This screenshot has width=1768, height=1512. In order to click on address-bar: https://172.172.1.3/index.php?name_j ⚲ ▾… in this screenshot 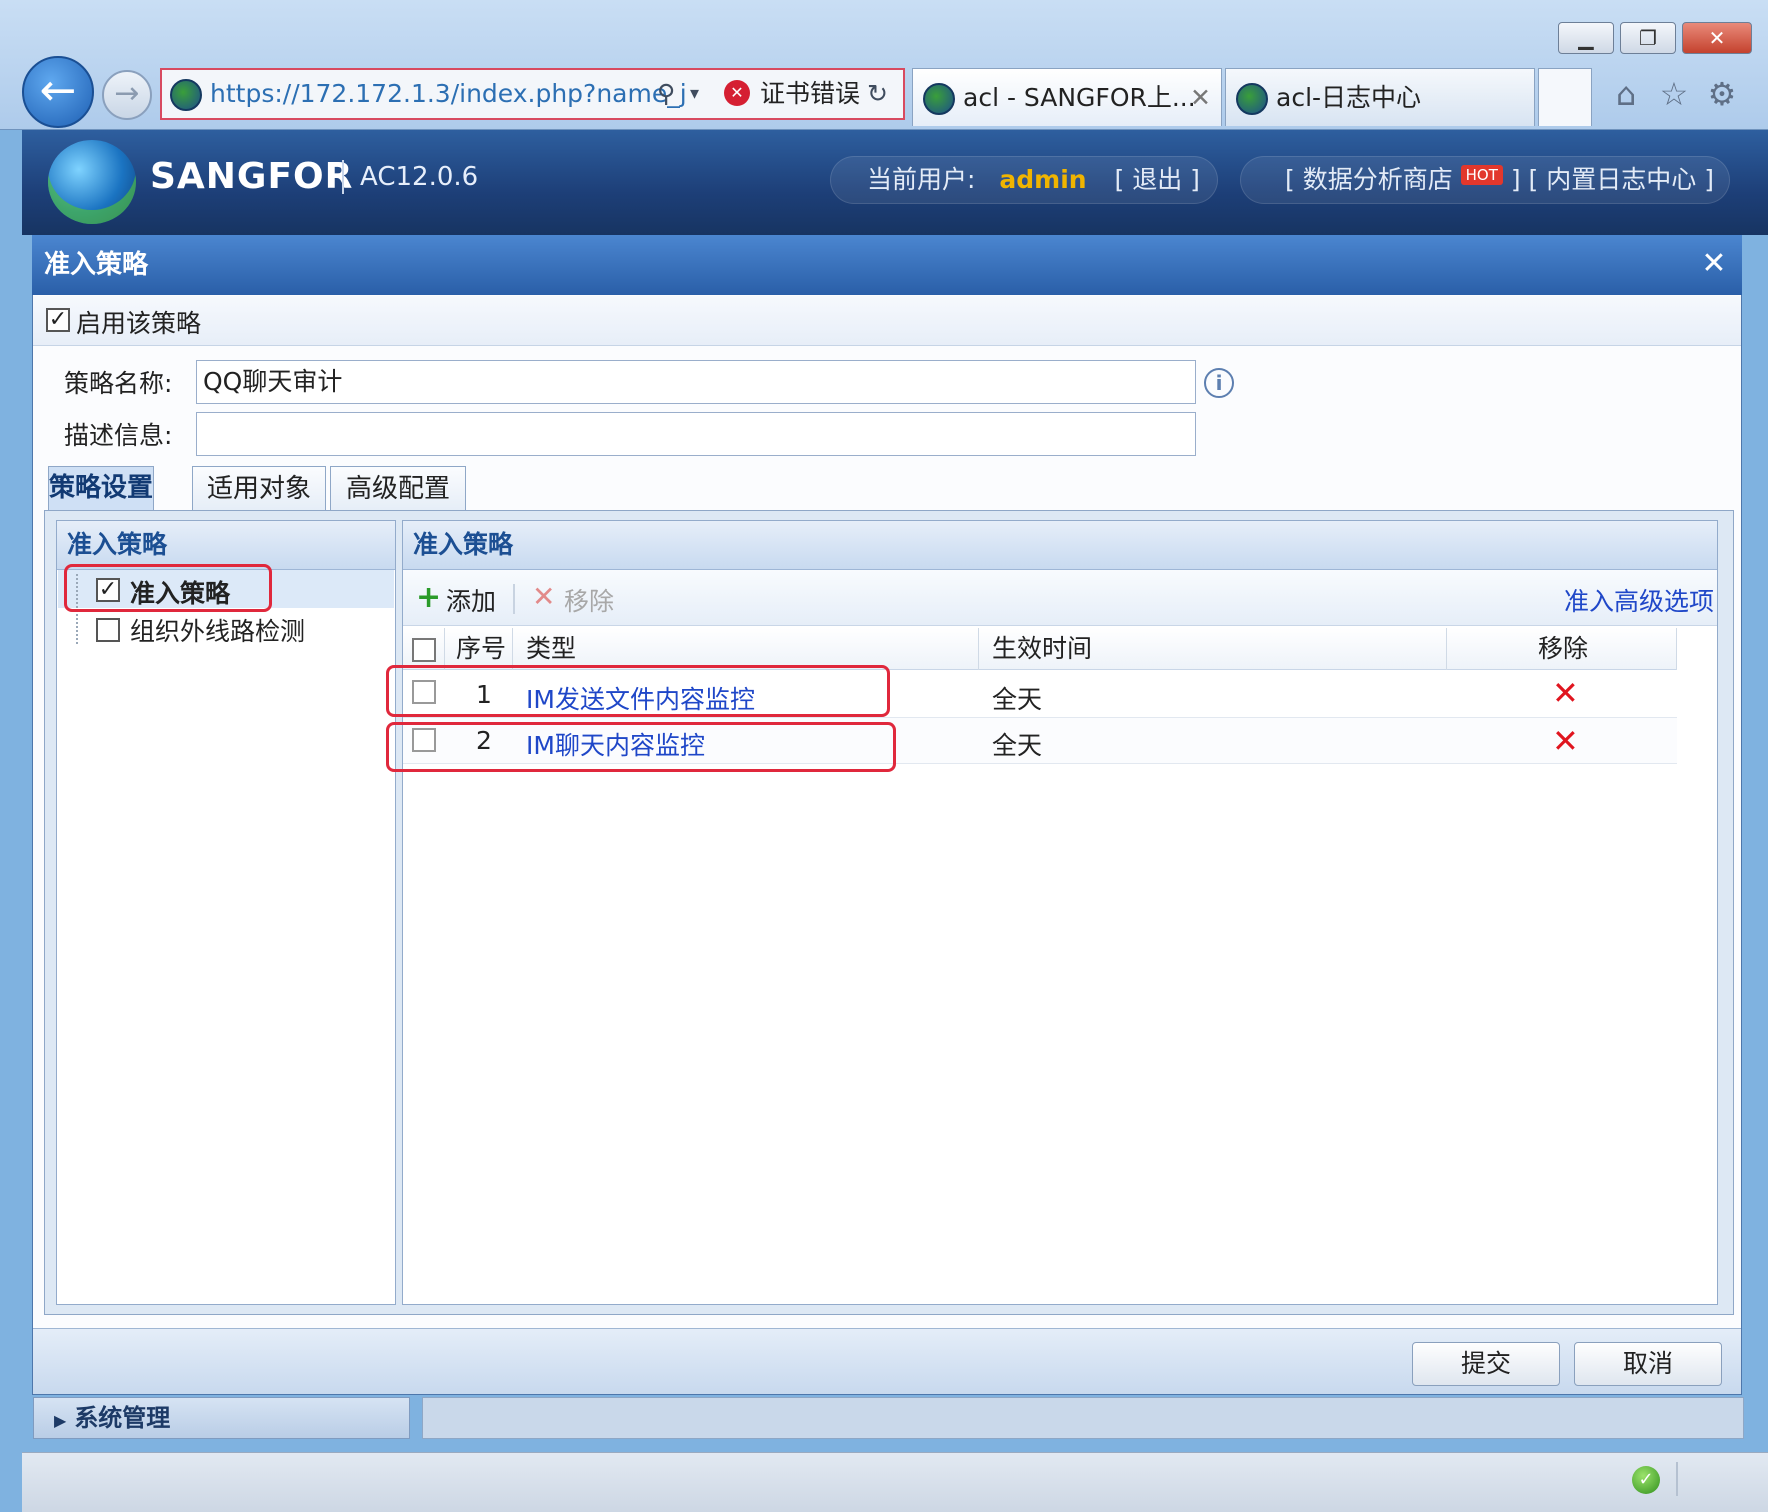, I will do `click(532, 94)`.